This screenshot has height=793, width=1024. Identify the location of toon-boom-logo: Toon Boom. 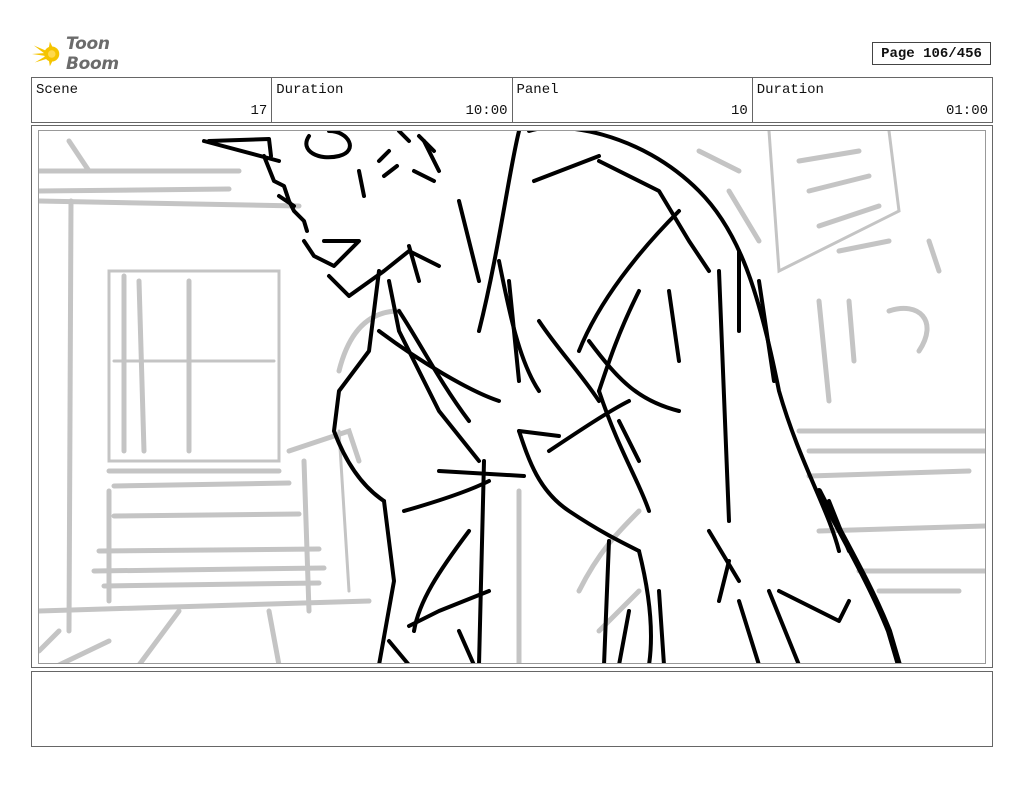
(97, 54).